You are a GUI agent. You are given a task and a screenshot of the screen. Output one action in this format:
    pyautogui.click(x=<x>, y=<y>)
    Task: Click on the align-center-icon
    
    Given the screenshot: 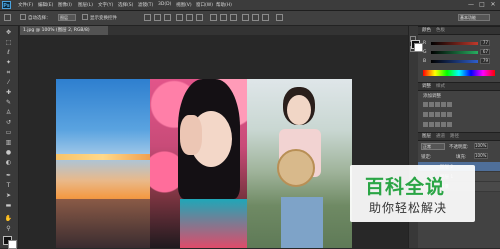 What is the action you would take?
    pyautogui.click(x=189, y=17)
    